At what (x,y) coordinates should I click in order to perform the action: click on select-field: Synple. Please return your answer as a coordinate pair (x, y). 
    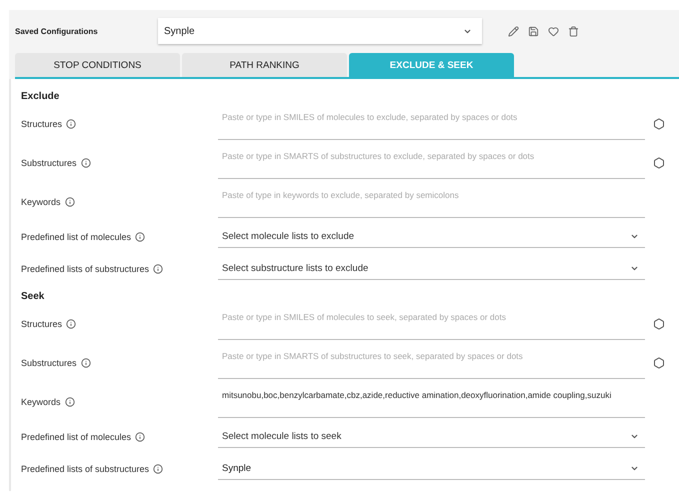
    Looking at the image, I should click on (431, 469).